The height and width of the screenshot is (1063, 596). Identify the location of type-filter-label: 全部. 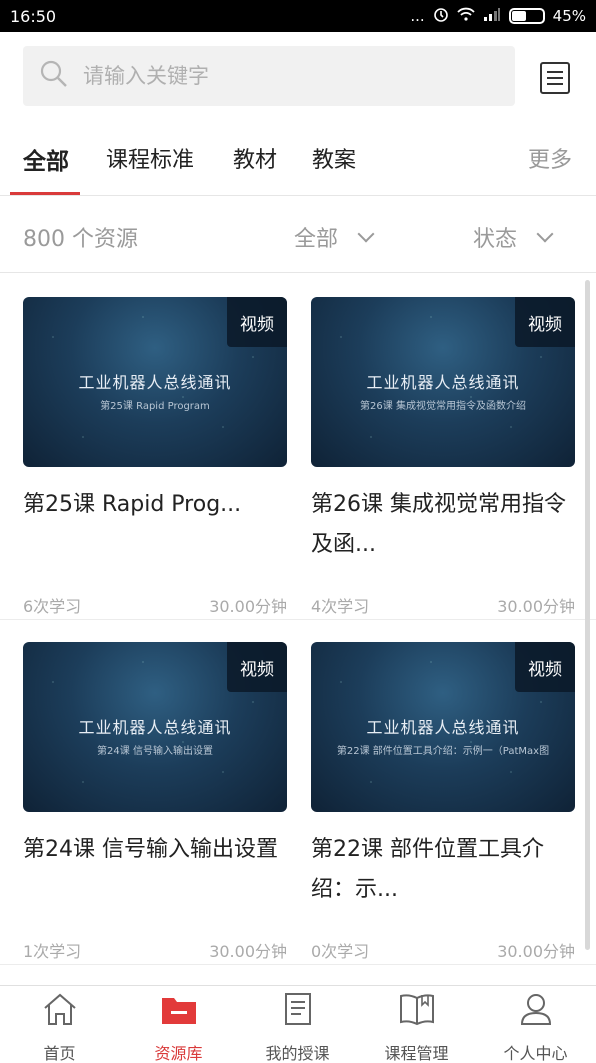
(316, 239).